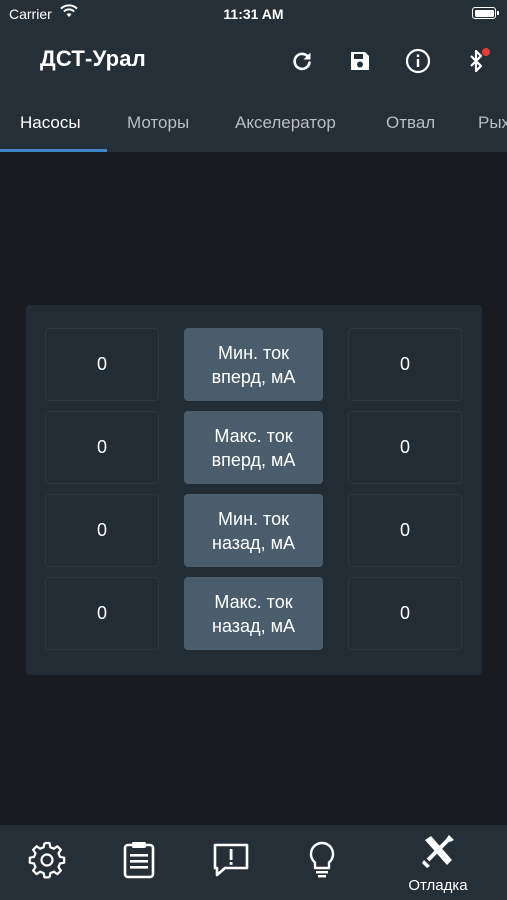  I want to click on nav-errors, so click(231, 862).